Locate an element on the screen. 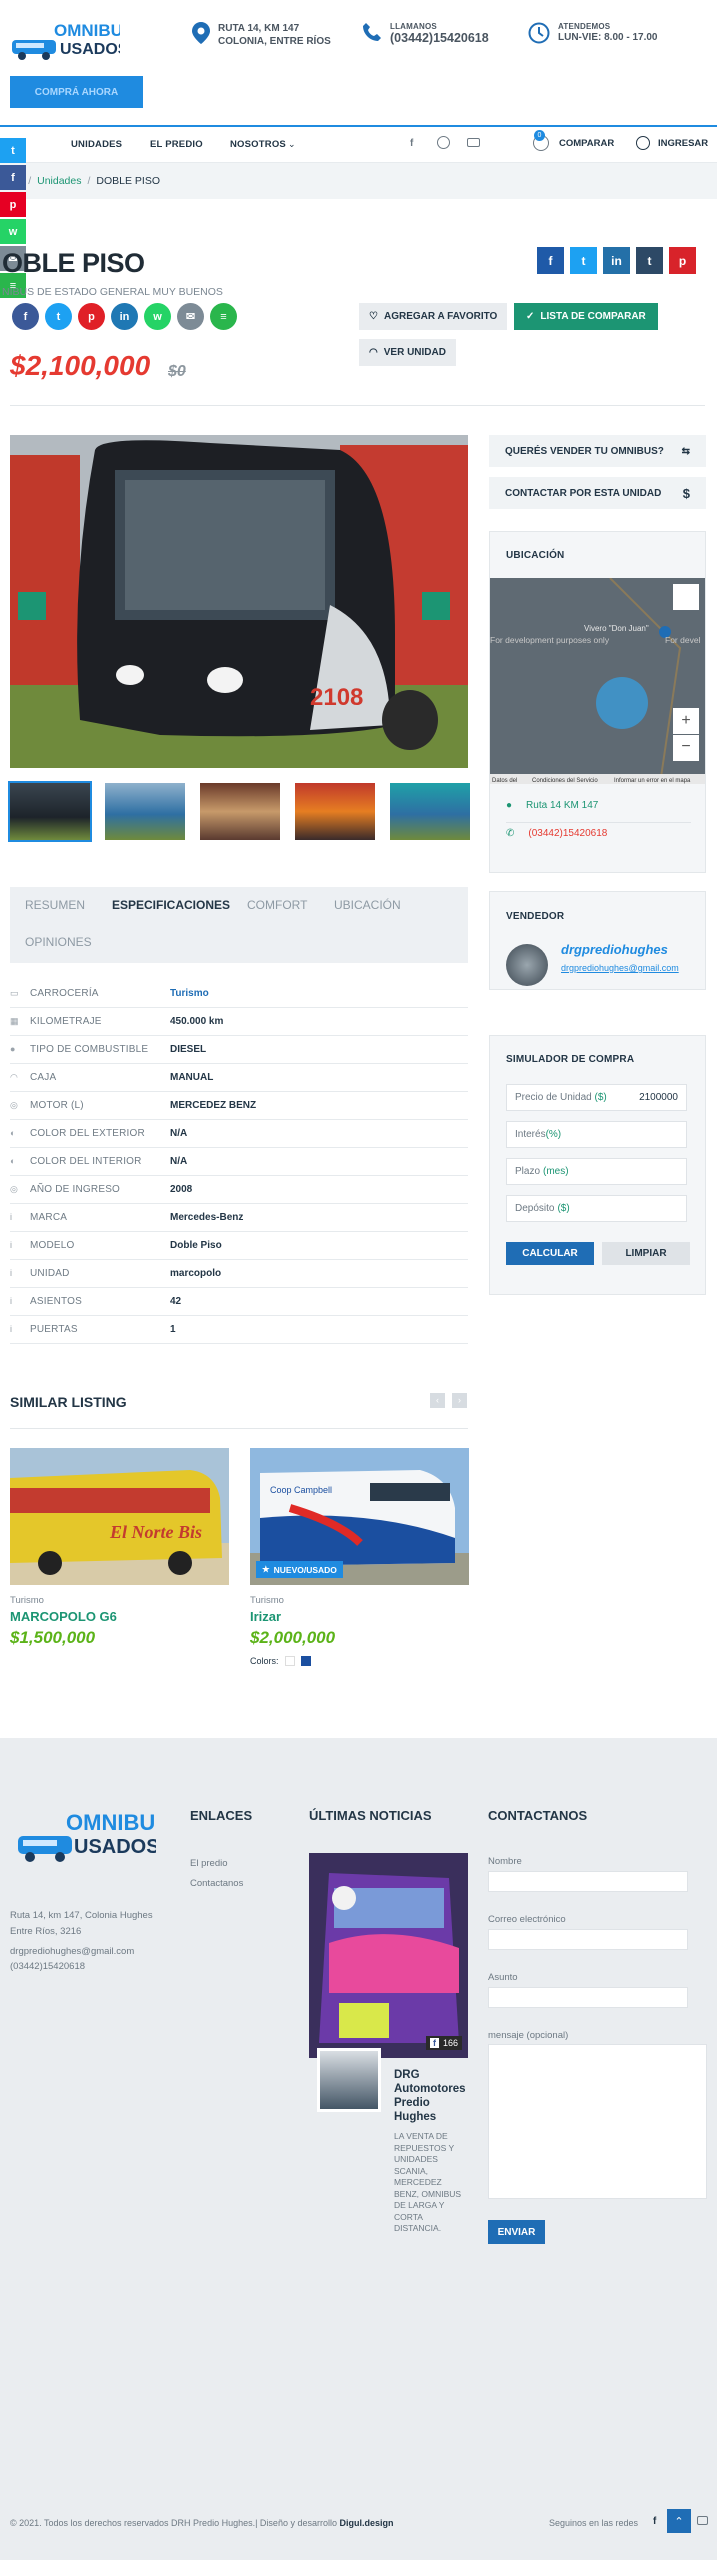 This screenshot has width=717, height=2560. next-arrow-icon: › is located at coordinates (459, 1400).